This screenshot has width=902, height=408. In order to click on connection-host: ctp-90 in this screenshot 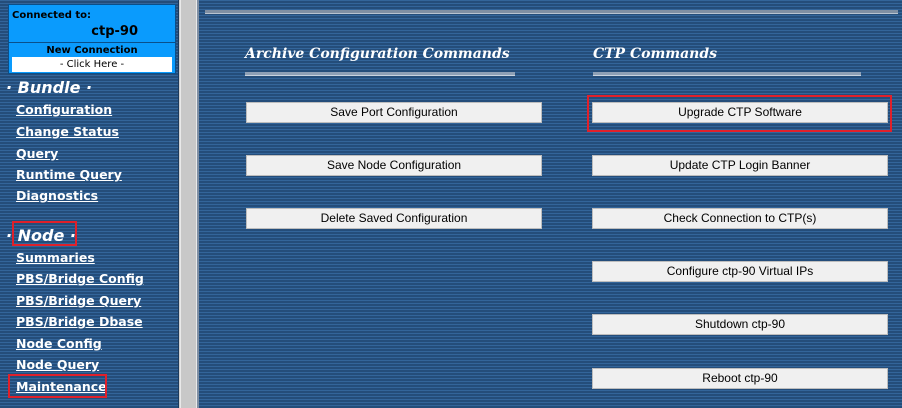, I will do `click(114, 31)`.